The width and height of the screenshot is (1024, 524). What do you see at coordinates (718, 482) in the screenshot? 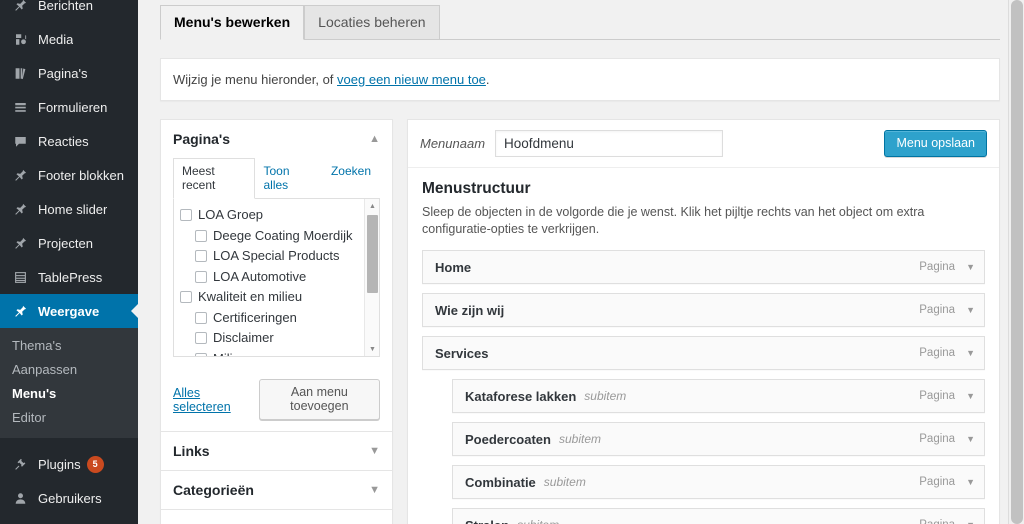
I see `menu-item-combinatie: Combinatie subitem Pagina ▼` at bounding box center [718, 482].